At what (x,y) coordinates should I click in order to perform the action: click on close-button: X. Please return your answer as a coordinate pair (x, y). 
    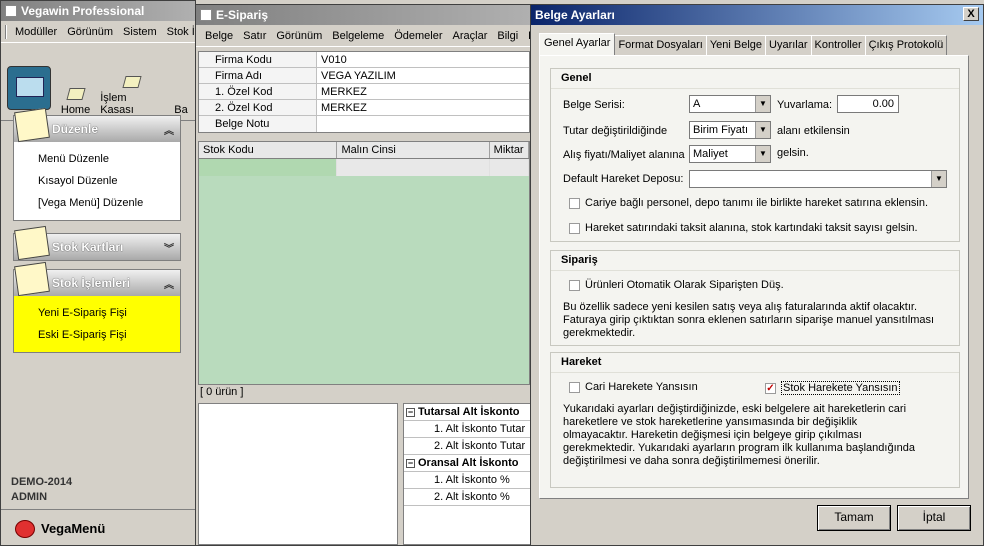
    Looking at the image, I should click on (971, 14).